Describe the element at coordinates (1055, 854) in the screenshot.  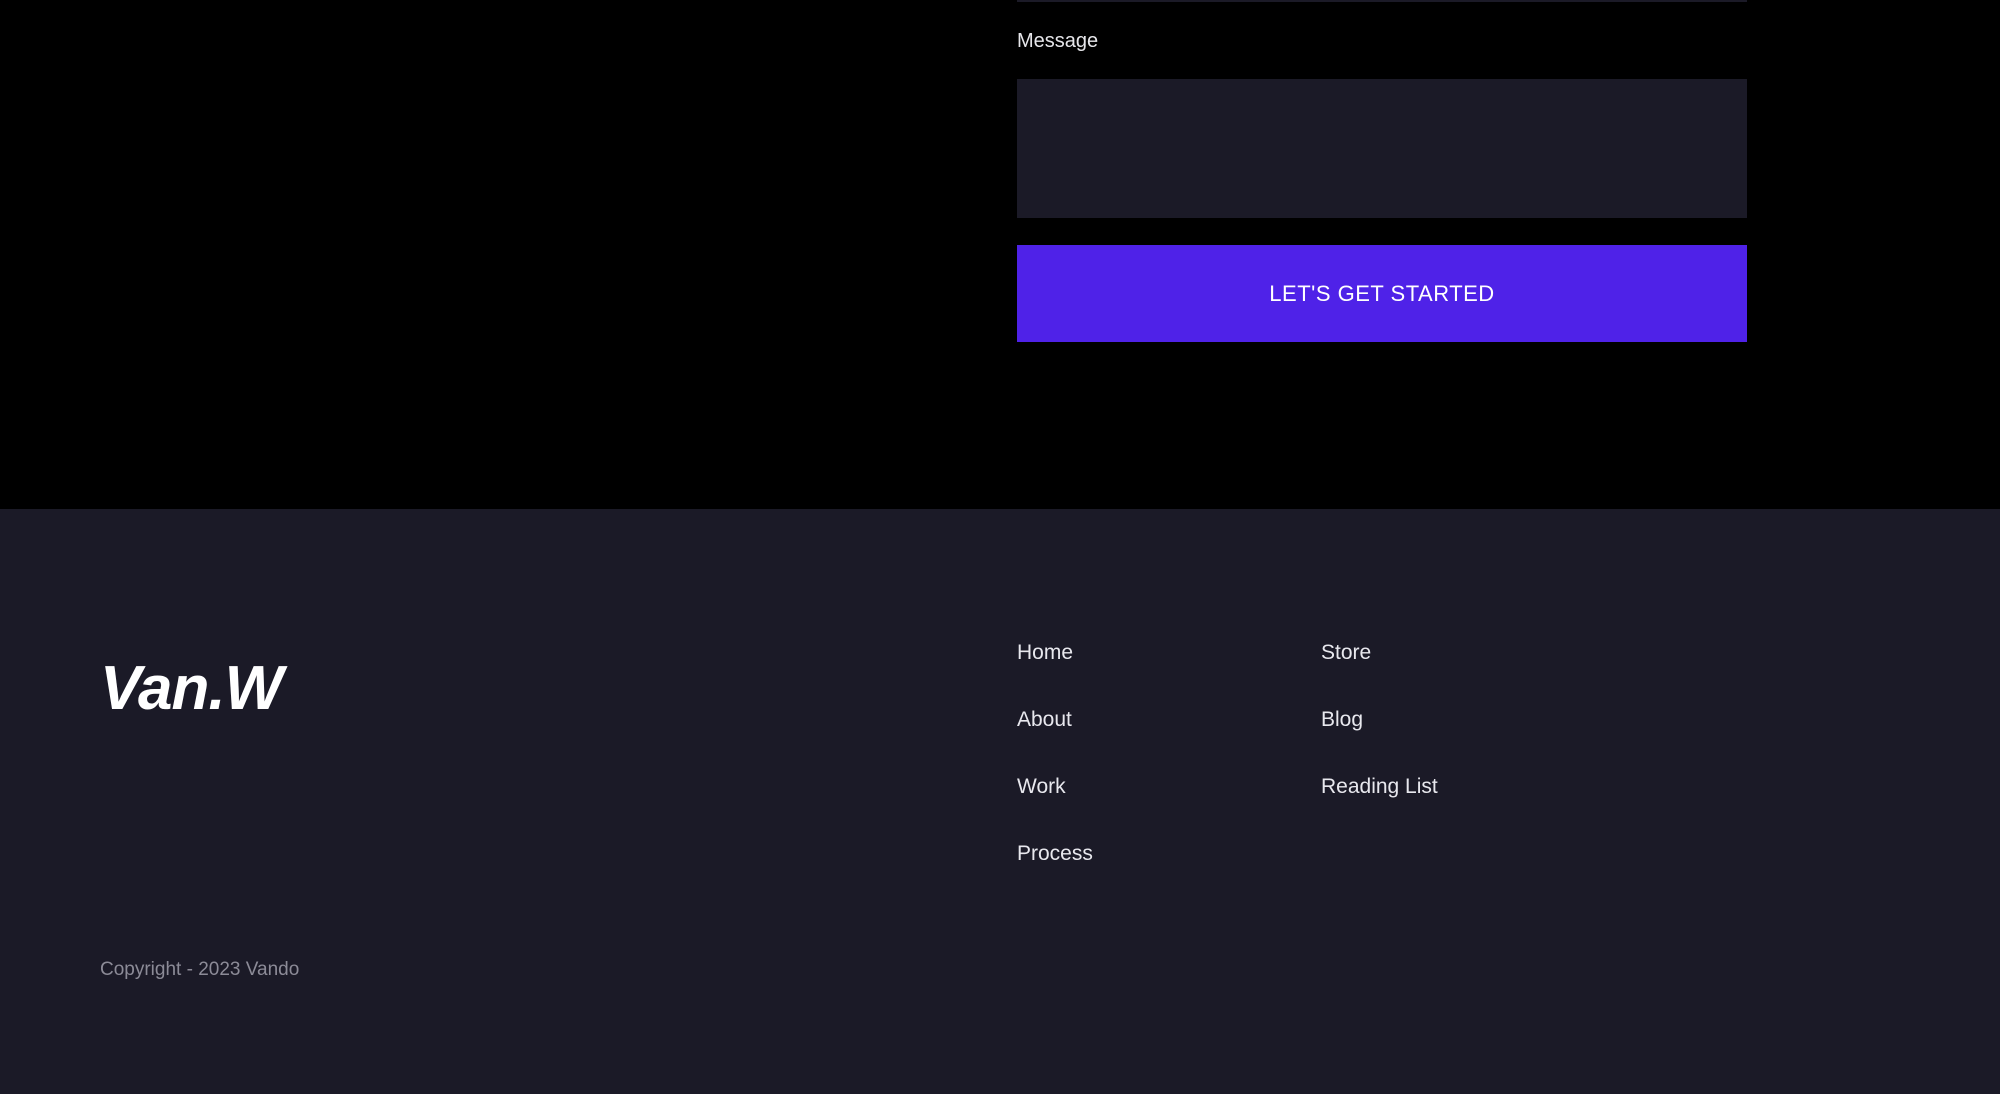
I see `footer-link-process: Process` at that location.